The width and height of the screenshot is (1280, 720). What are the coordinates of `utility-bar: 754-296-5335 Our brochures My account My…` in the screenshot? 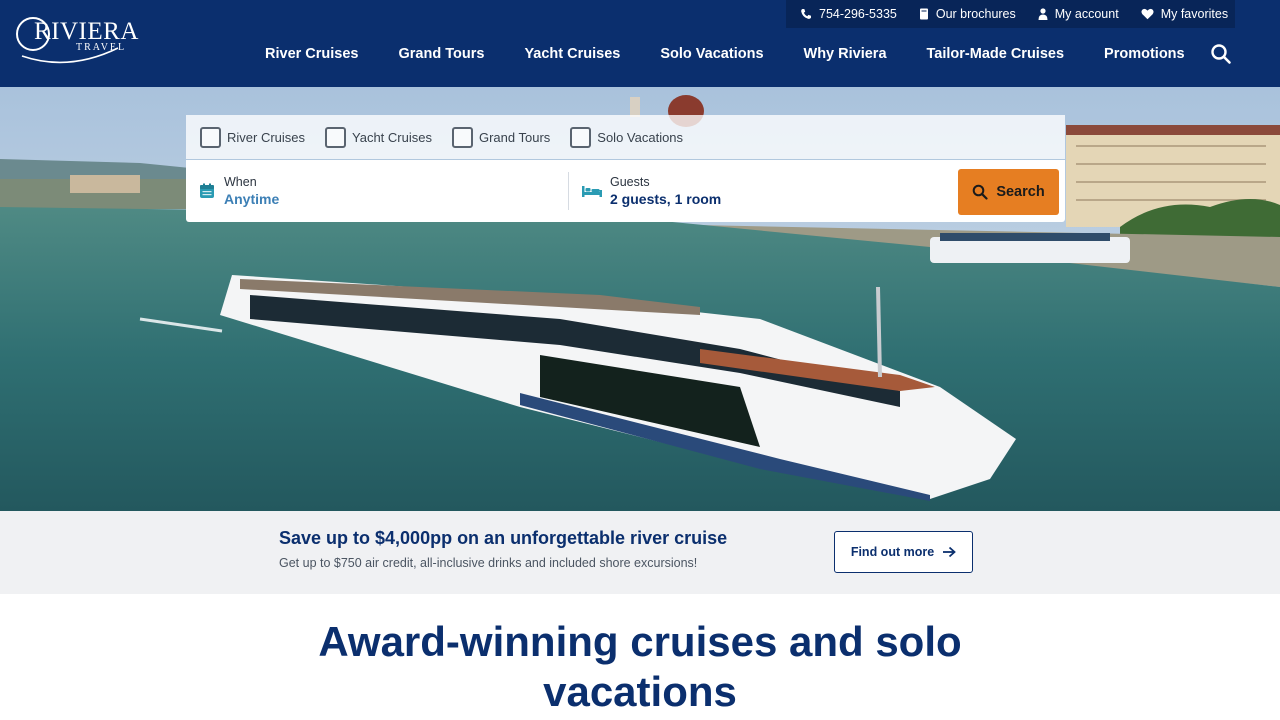 It's located at (1010, 14).